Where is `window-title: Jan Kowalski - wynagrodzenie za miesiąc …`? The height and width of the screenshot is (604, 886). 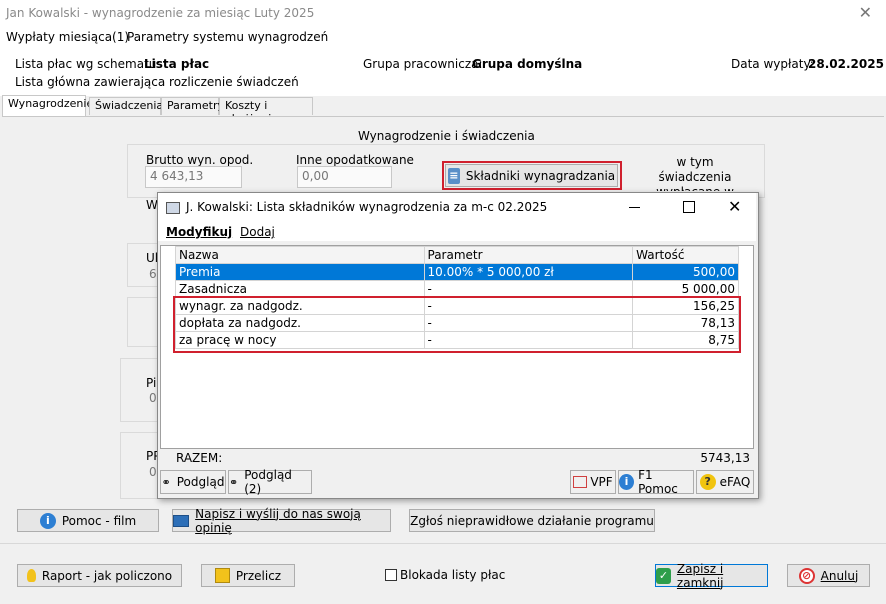 window-title: Jan Kowalski - wynagrodzenie za miesiąc … is located at coordinates (160, 13).